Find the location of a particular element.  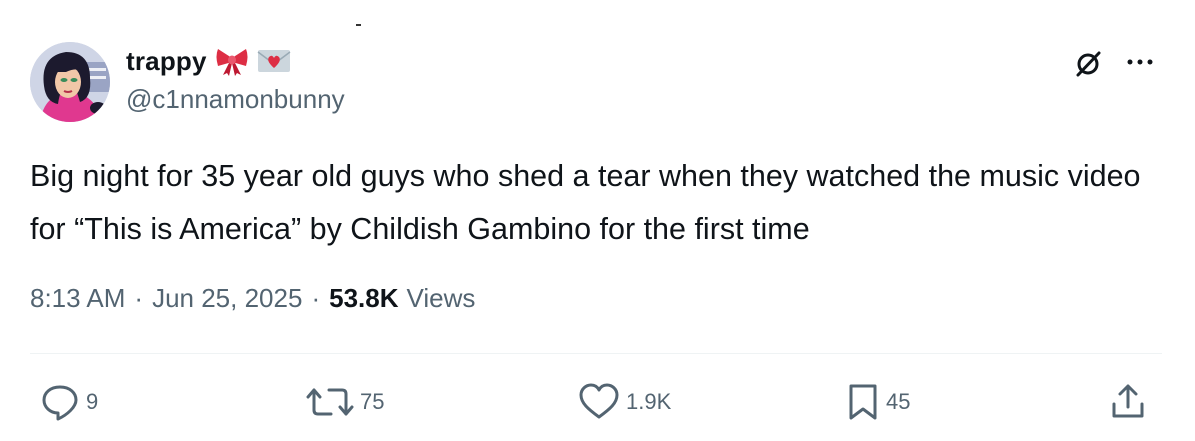

views-count: 53.8K is located at coordinates (364, 297).